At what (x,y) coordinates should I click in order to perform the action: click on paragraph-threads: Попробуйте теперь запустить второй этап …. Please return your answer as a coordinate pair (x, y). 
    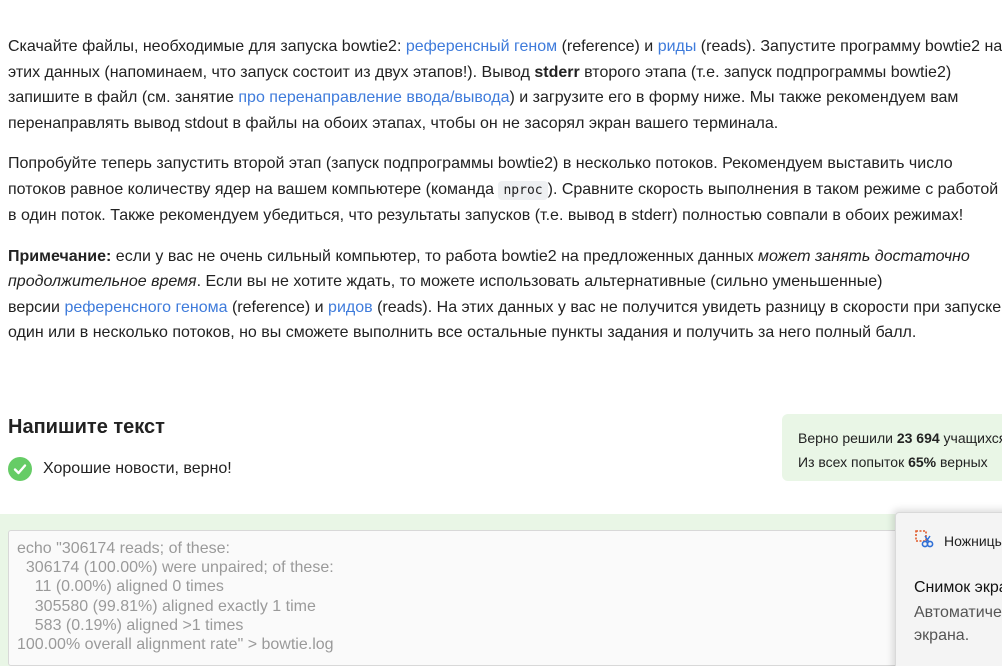
    Looking at the image, I should click on (505, 190).